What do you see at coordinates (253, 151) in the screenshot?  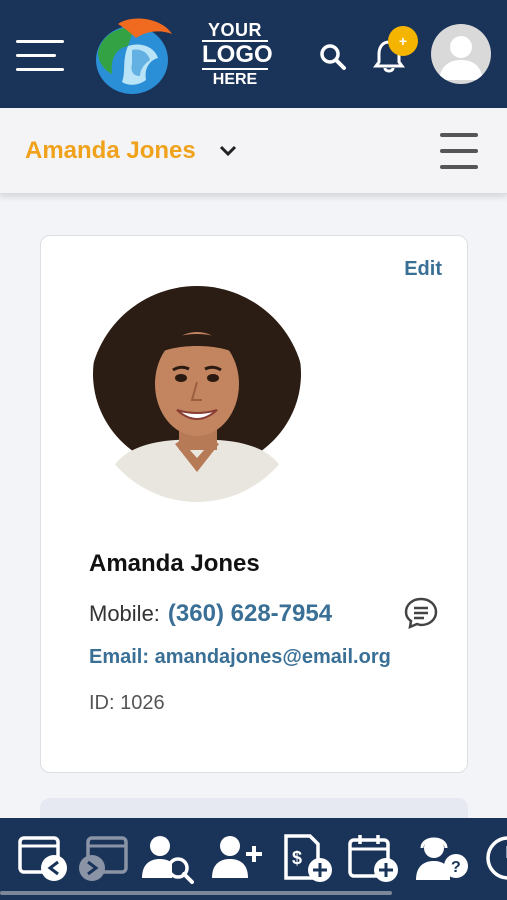 I see `user-selector-bar: Amanda Jones` at bounding box center [253, 151].